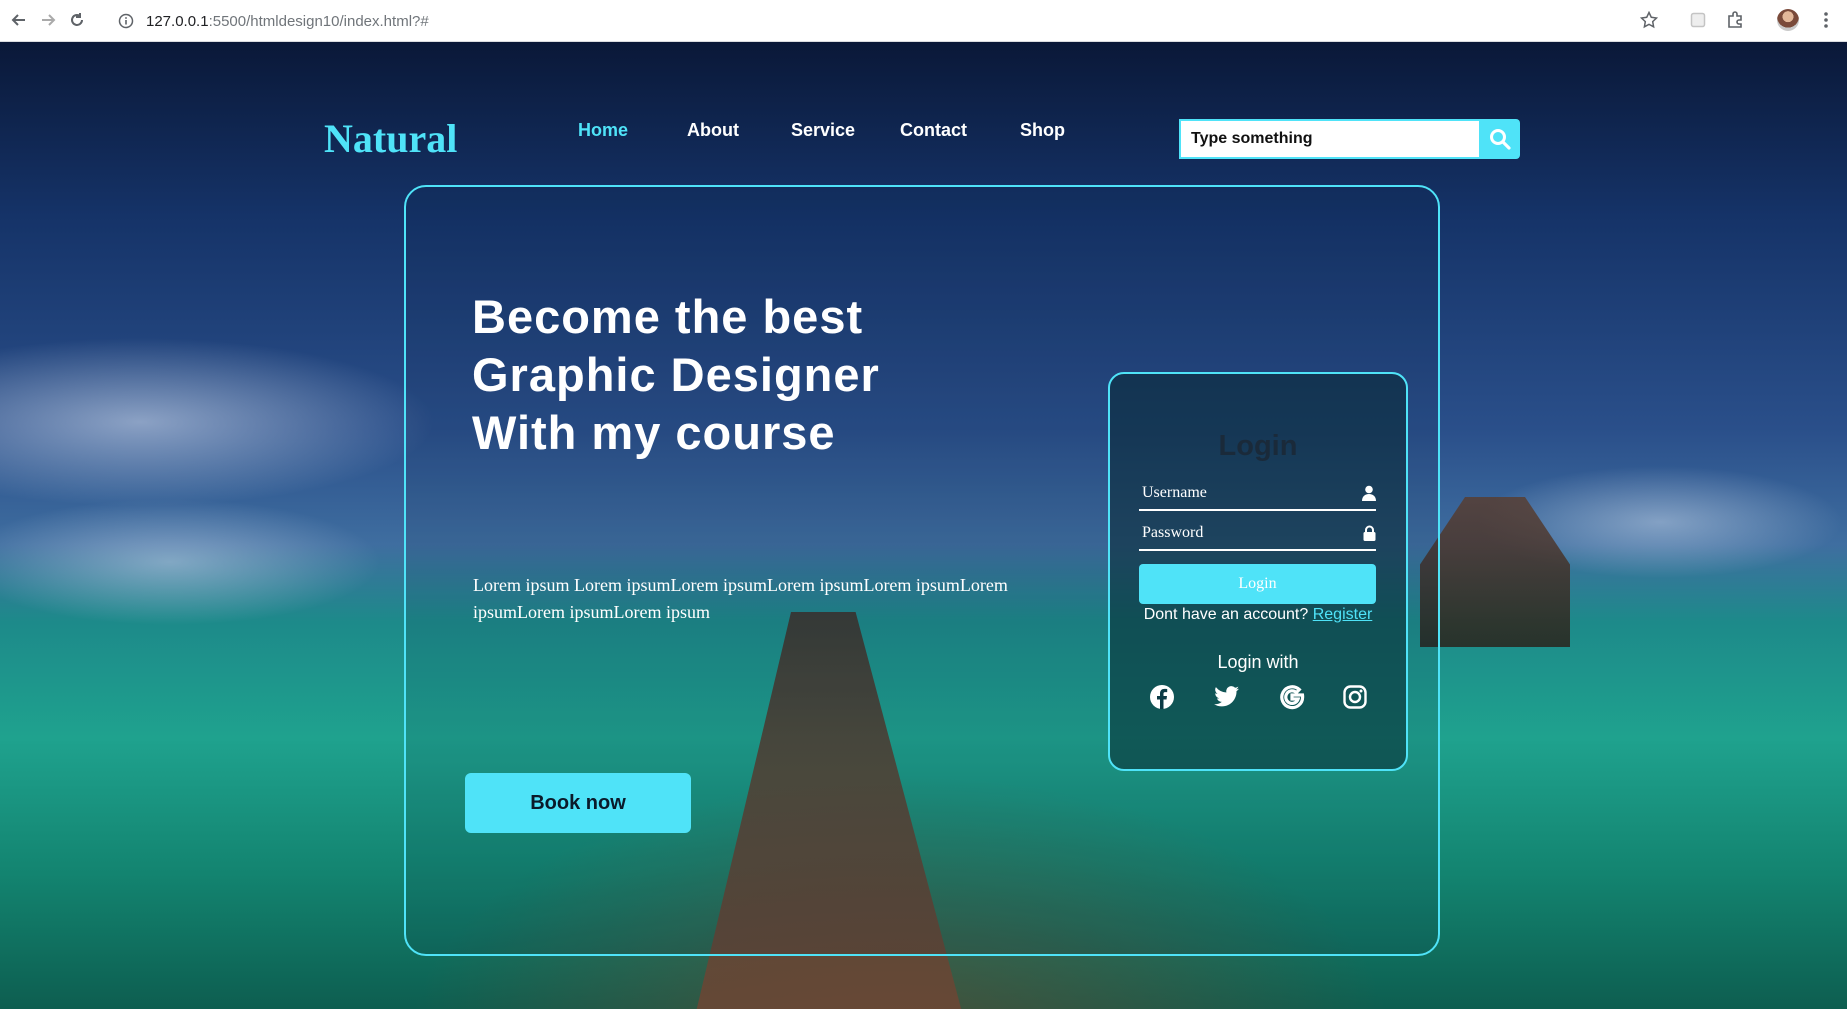 This screenshot has height=1009, width=1847. I want to click on browser-toolbar: 127.0.0.1:5500/htmldesign10/index.html?#, so click(923, 21).